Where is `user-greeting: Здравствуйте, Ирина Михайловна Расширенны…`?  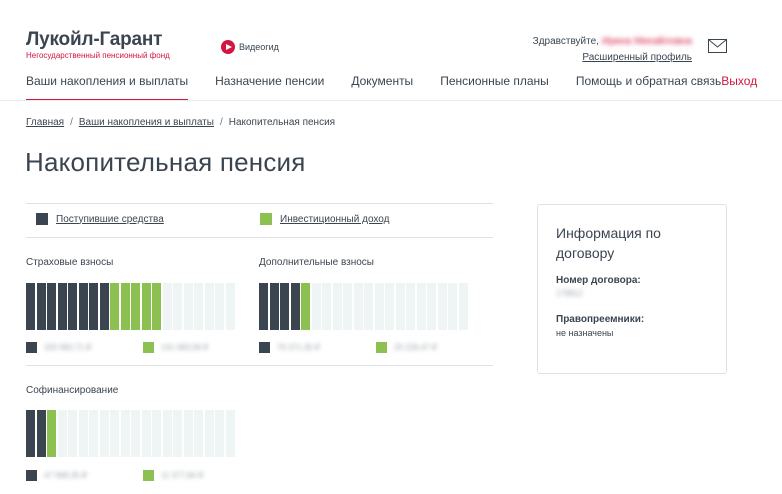 user-greeting: Здравствуйте, Ирина Михайловна Расширенны… is located at coordinates (612, 50).